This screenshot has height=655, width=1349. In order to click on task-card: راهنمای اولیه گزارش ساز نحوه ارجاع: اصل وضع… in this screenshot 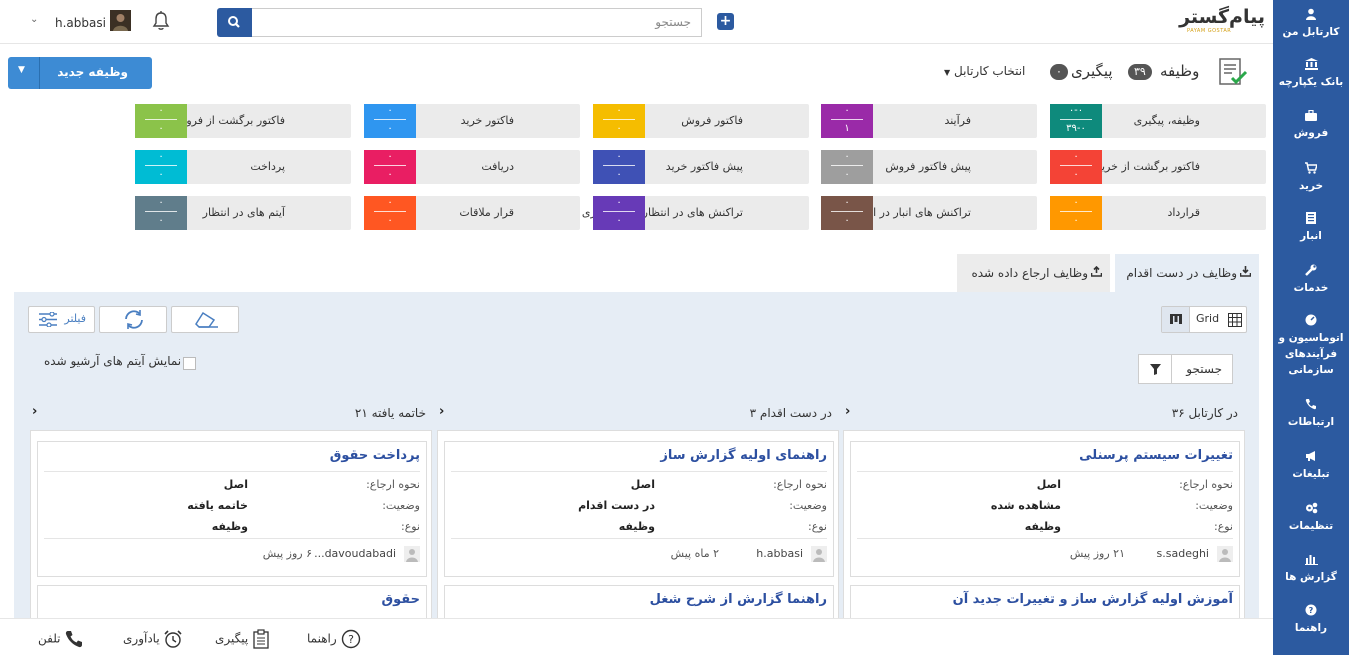, I will do `click(639, 509)`.